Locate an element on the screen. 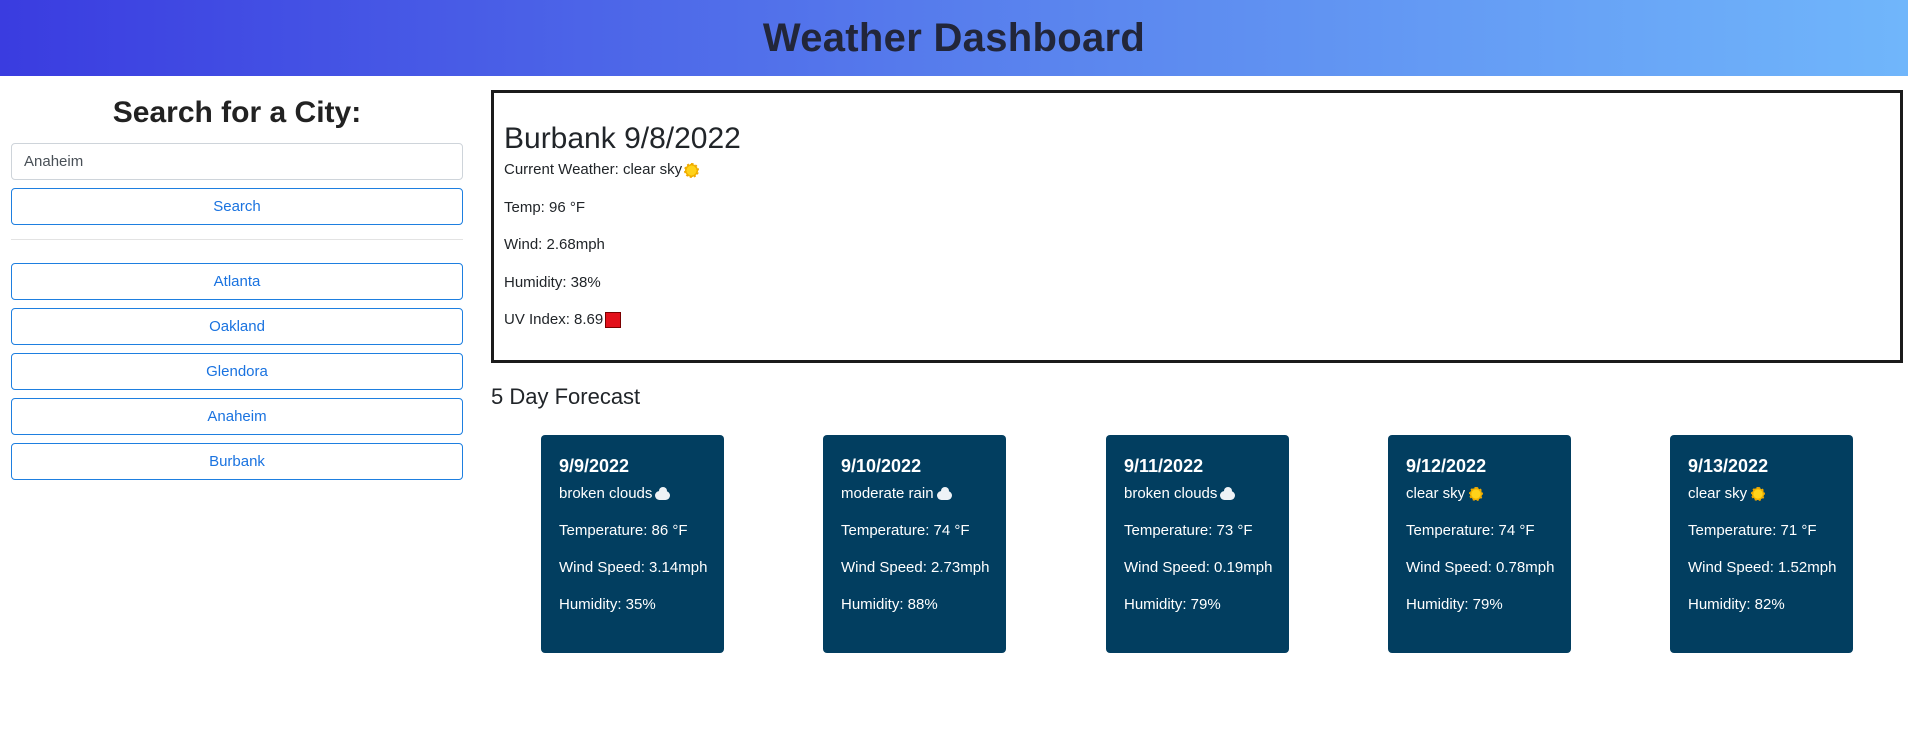 This screenshot has width=1908, height=744. page-header: Weather Dashboard is located at coordinates (954, 38).